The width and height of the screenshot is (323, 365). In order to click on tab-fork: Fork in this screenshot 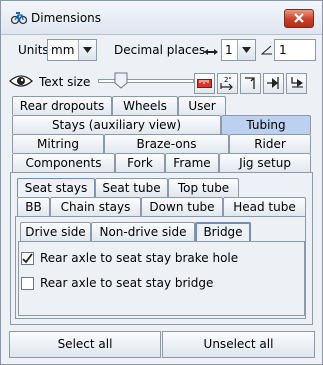, I will do `click(140, 162)`.